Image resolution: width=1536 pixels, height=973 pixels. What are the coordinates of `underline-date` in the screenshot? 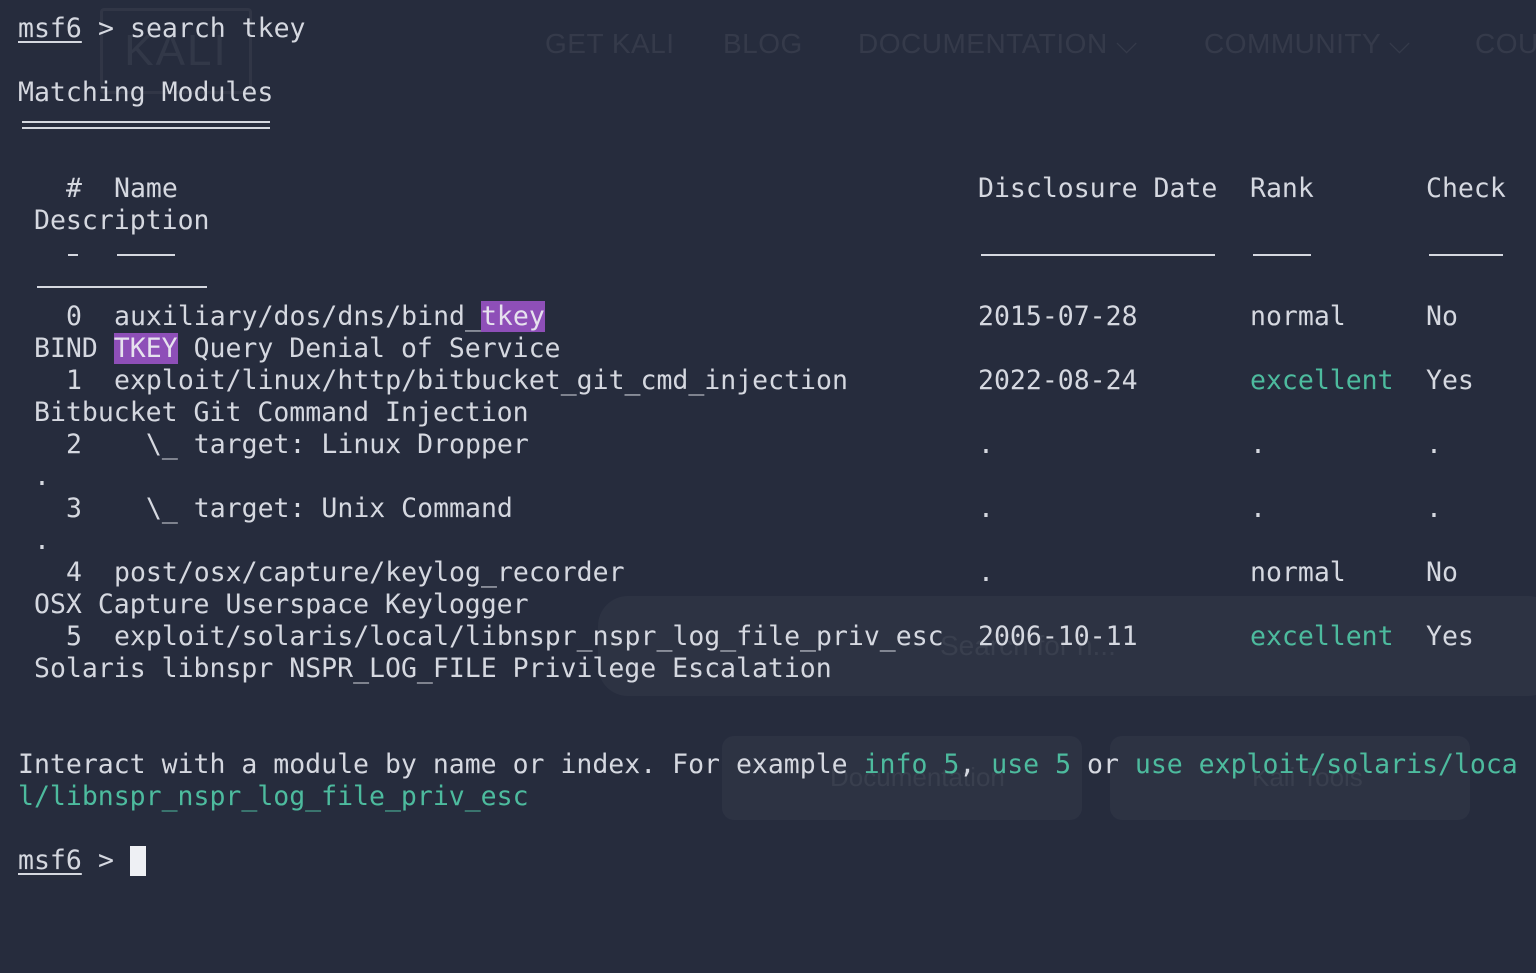 It's located at (1098, 255).